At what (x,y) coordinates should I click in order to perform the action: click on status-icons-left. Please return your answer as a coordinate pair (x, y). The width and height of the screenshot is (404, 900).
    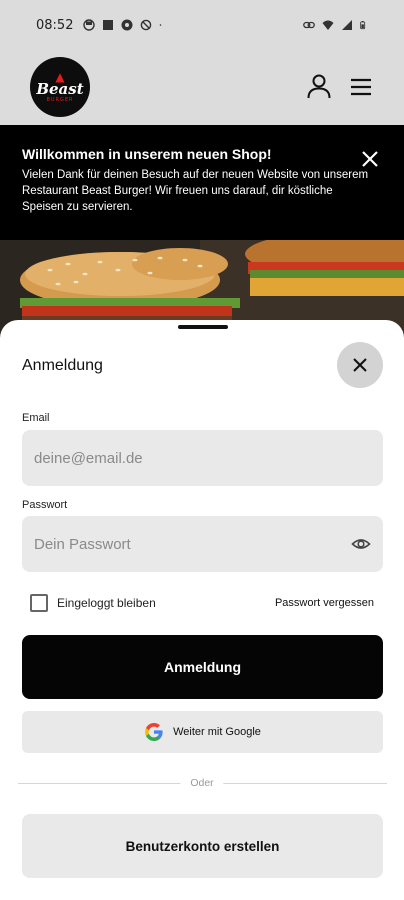
    Looking at the image, I should click on (124, 25).